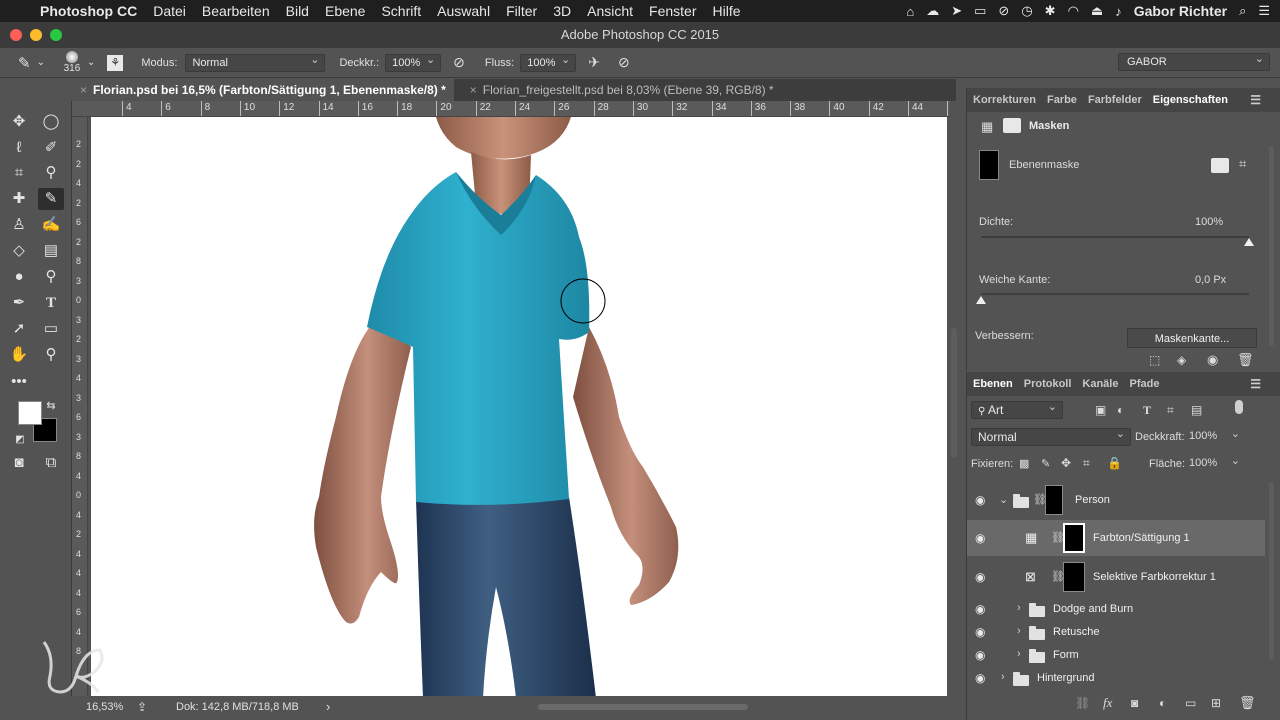 Image resolution: width=1280 pixels, height=720 pixels. What do you see at coordinates (1120, 410) in the screenshot?
I see `filter-adjustment-icon: ◐` at bounding box center [1120, 410].